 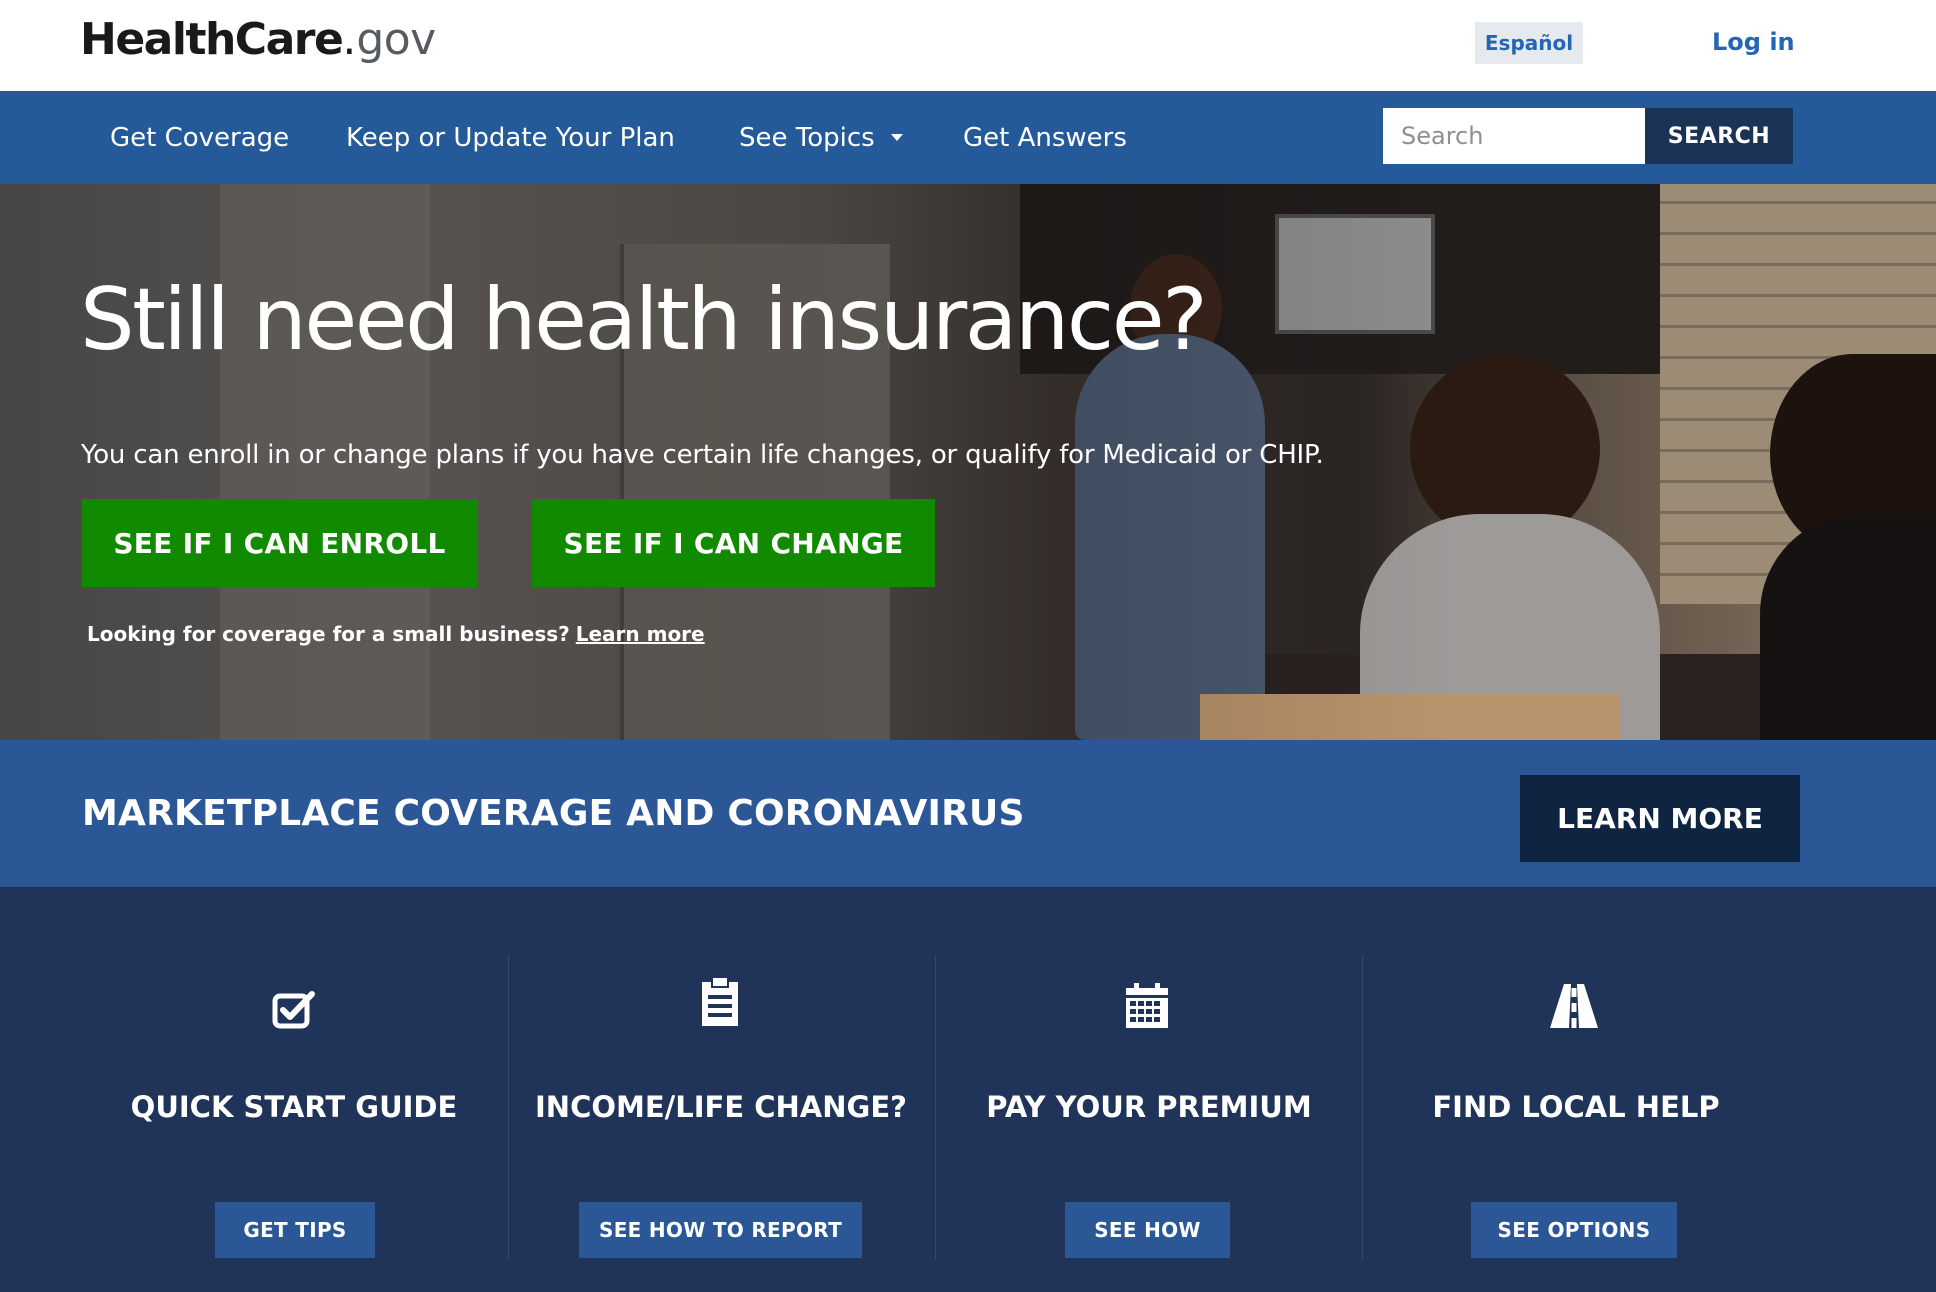 What do you see at coordinates (1660, 818) in the screenshot?
I see `learn-more-button: LEARN MORE` at bounding box center [1660, 818].